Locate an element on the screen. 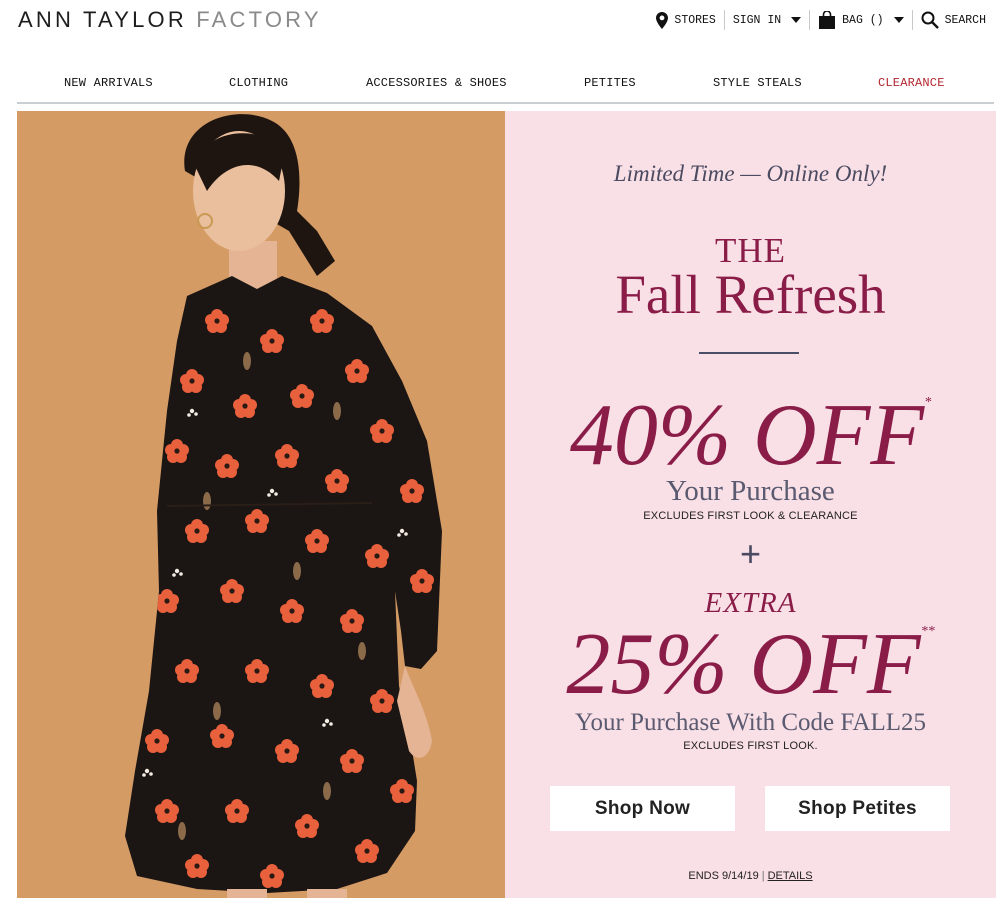 Image resolution: width=996 pixels, height=898 pixels. shop-now-button: Shop Now is located at coordinates (642, 808).